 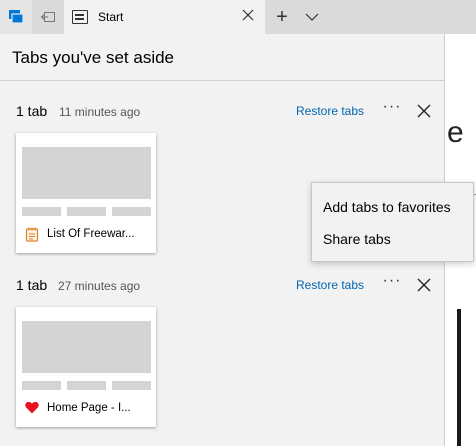 I want to click on notepad-icon, so click(x=32, y=234).